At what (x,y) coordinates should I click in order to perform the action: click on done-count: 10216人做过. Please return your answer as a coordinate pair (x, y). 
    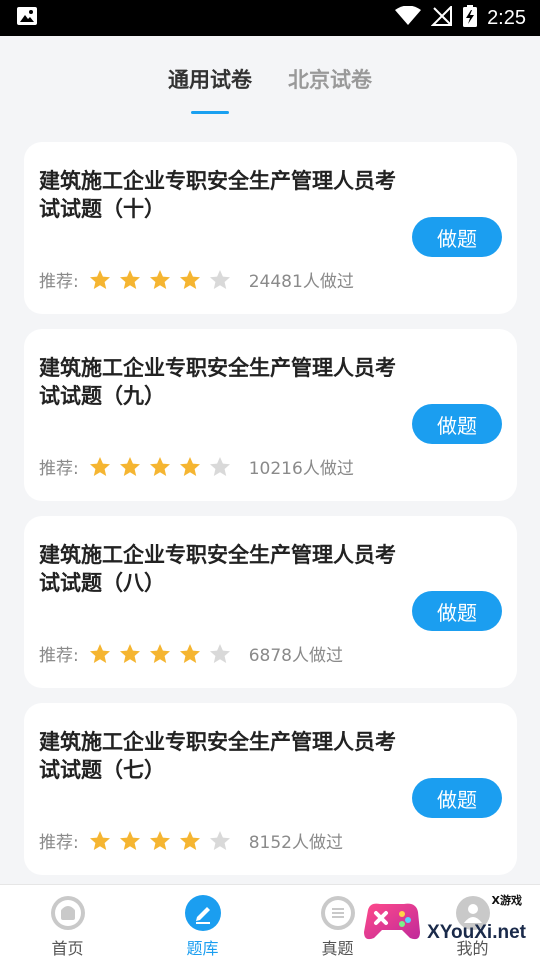
    Looking at the image, I should click on (301, 469).